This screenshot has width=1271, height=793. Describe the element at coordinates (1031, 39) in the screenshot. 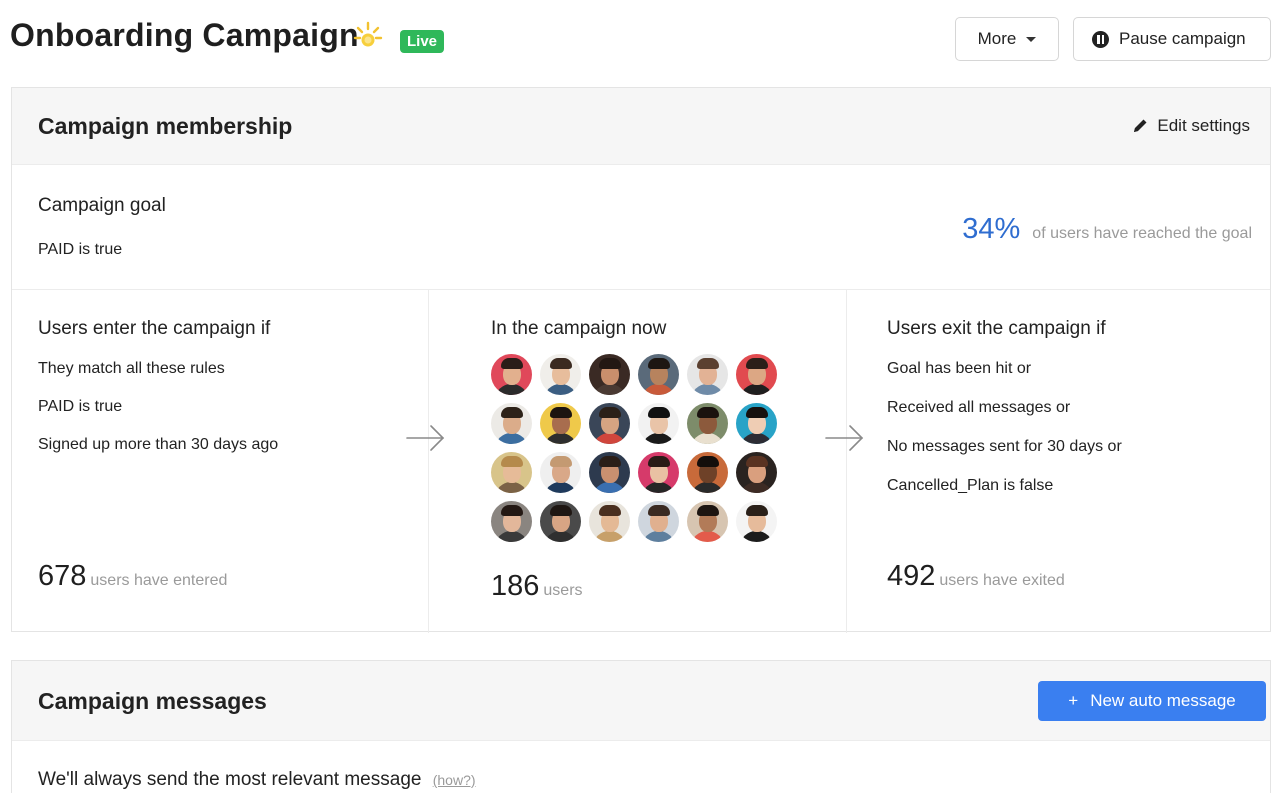

I see `caret-down-icon` at that location.